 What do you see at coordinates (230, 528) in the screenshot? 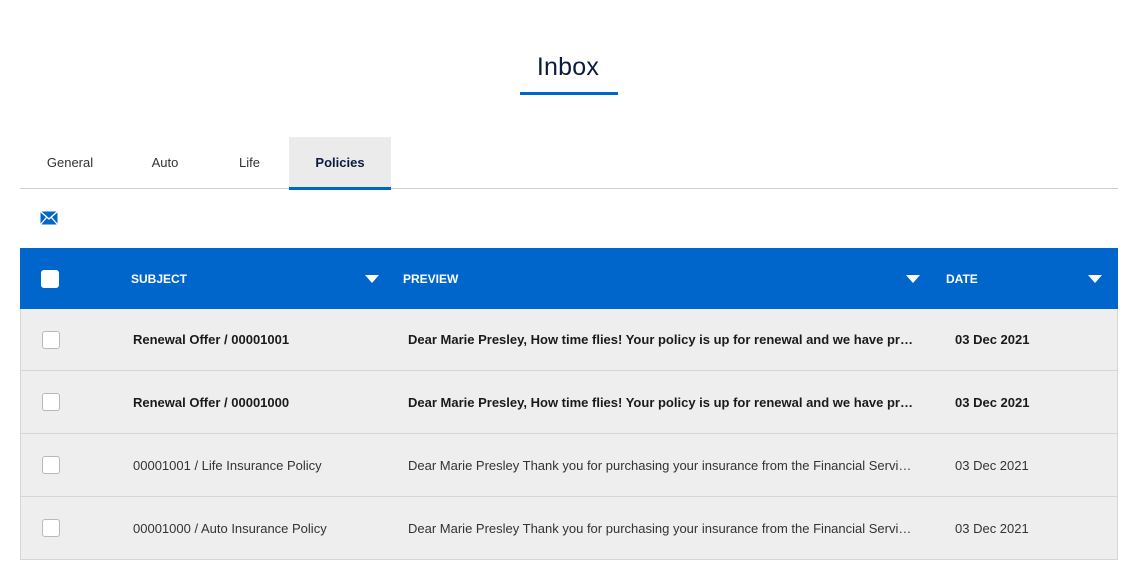
I see `row-subject: 00001000 / Auto Insurance Policy` at bounding box center [230, 528].